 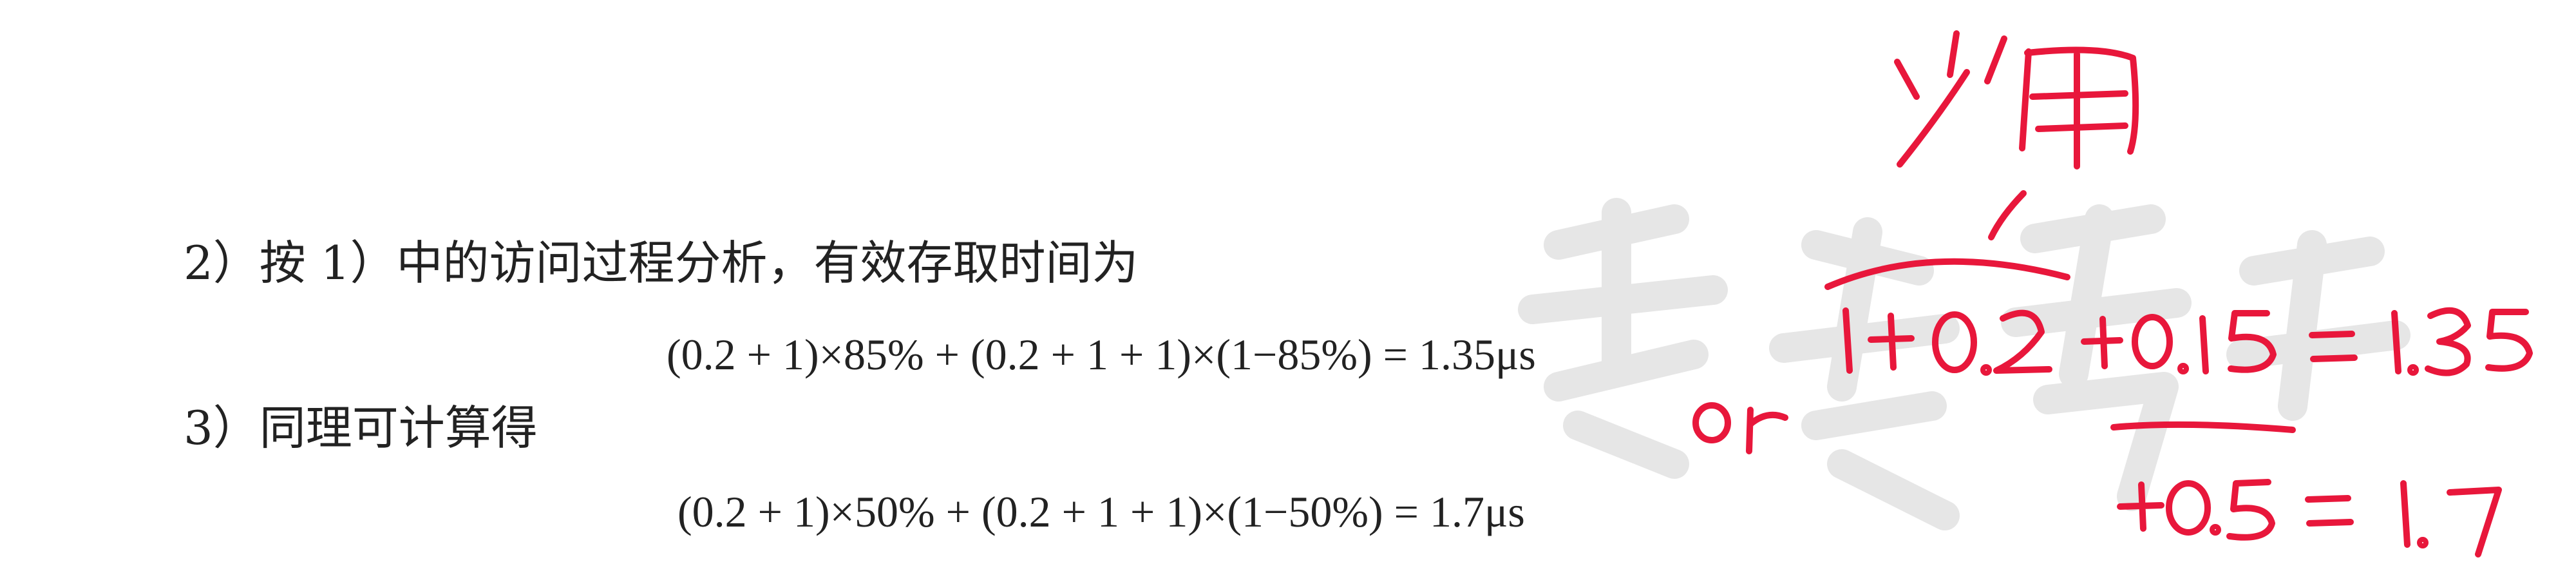 What do you see at coordinates (1947, 274) in the screenshot?
I see `handwritten-bracket` at bounding box center [1947, 274].